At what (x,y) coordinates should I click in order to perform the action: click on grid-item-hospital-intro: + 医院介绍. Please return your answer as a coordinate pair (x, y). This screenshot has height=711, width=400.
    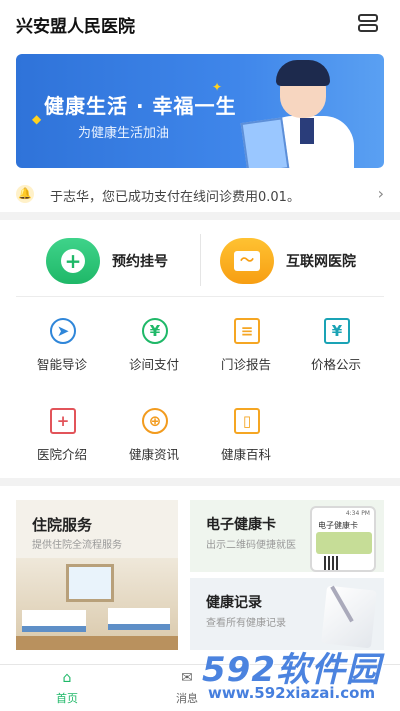
    Looking at the image, I should click on (62, 438).